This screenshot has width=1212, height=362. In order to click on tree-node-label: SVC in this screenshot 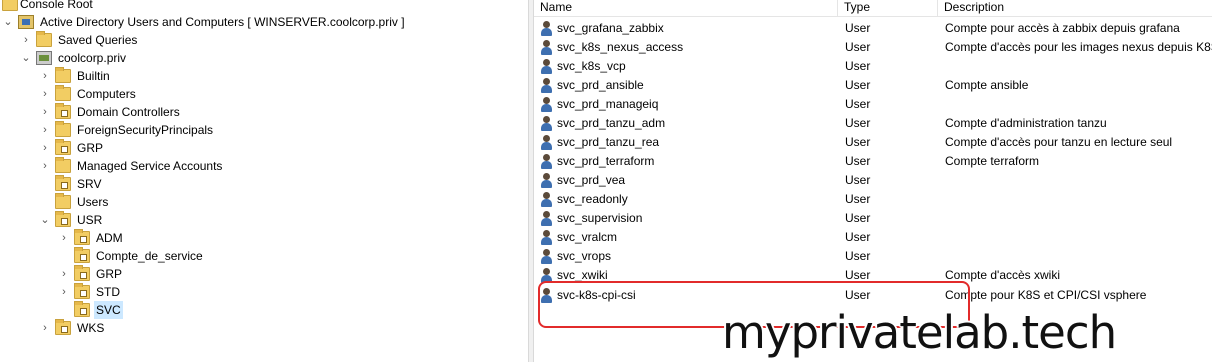, I will do `click(108, 310)`.